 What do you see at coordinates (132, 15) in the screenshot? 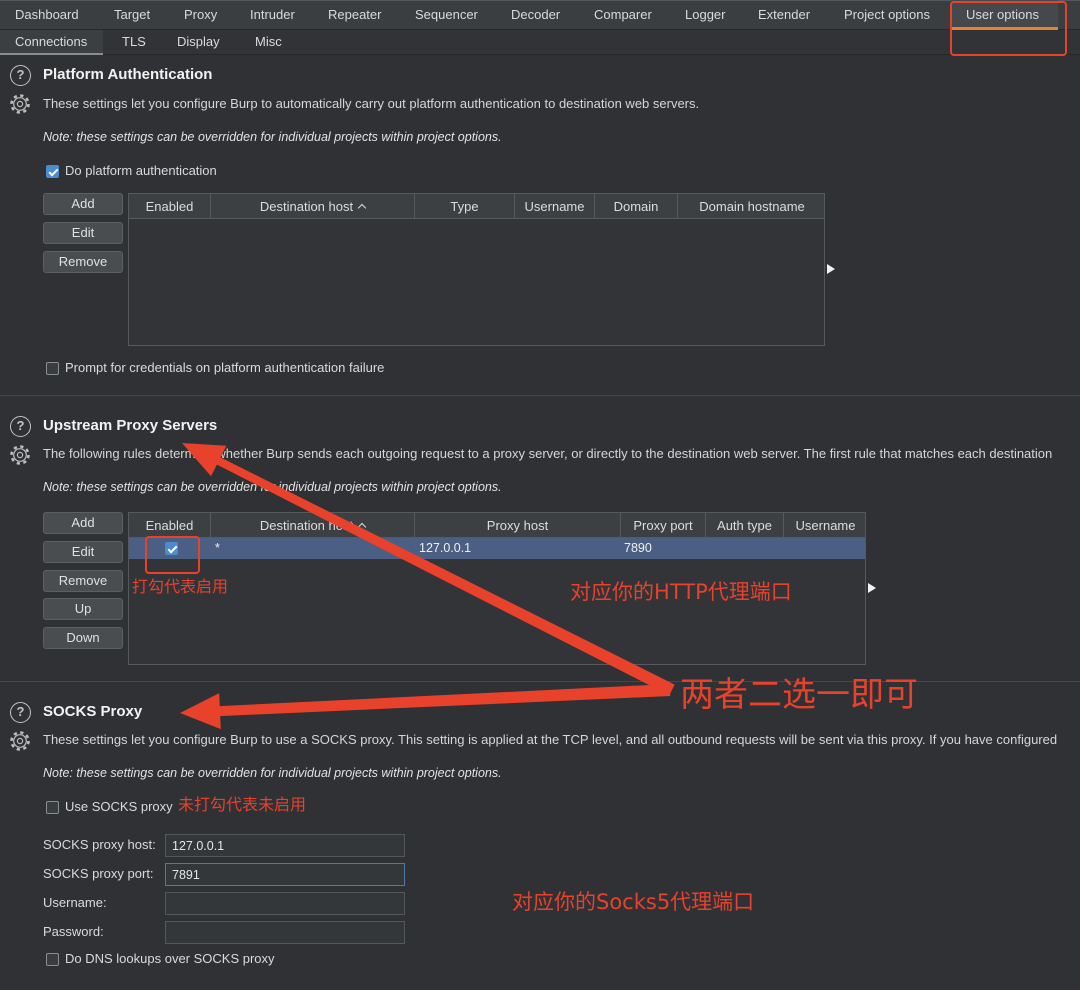
I see `tab-target: Target` at bounding box center [132, 15].